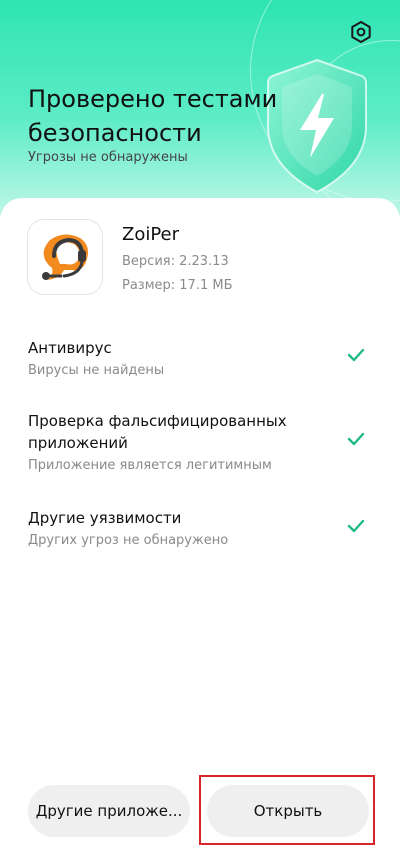 The image size is (400, 858). Describe the element at coordinates (157, 432) in the screenshot. I see `check-title: Проверка фальсифицированных приложений` at that location.